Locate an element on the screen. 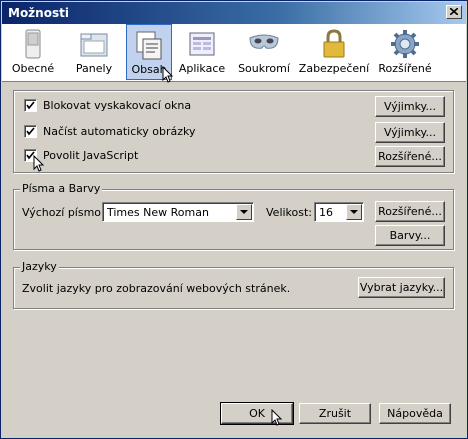 The height and width of the screenshot is (439, 468). folder-icon is located at coordinates (94, 45).